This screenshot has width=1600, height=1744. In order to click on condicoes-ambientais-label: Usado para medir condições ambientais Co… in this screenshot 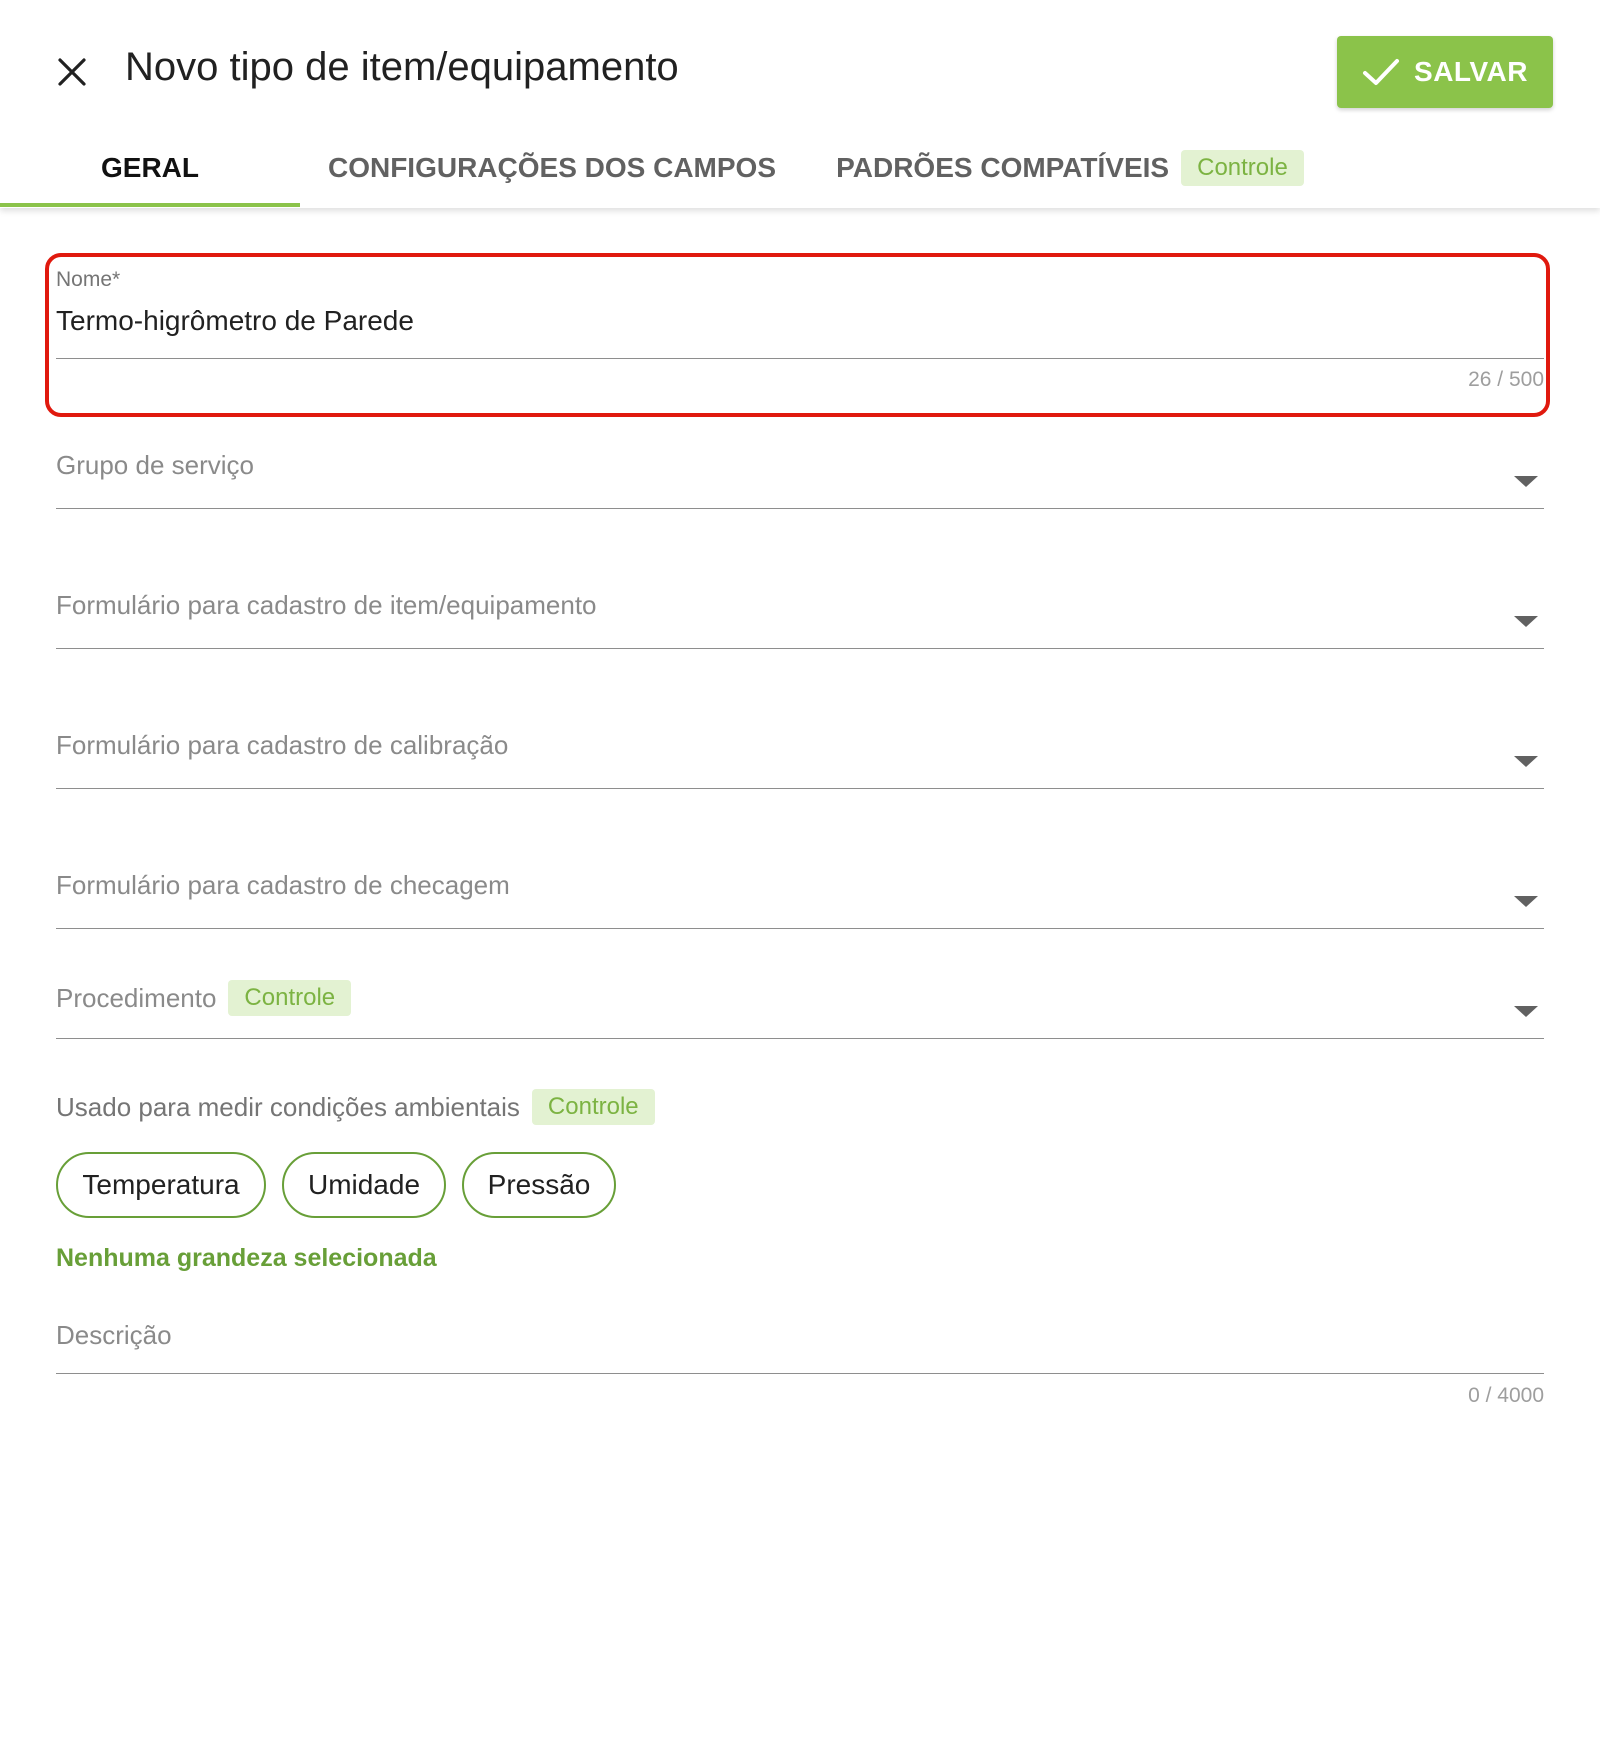, I will do `click(355, 1107)`.